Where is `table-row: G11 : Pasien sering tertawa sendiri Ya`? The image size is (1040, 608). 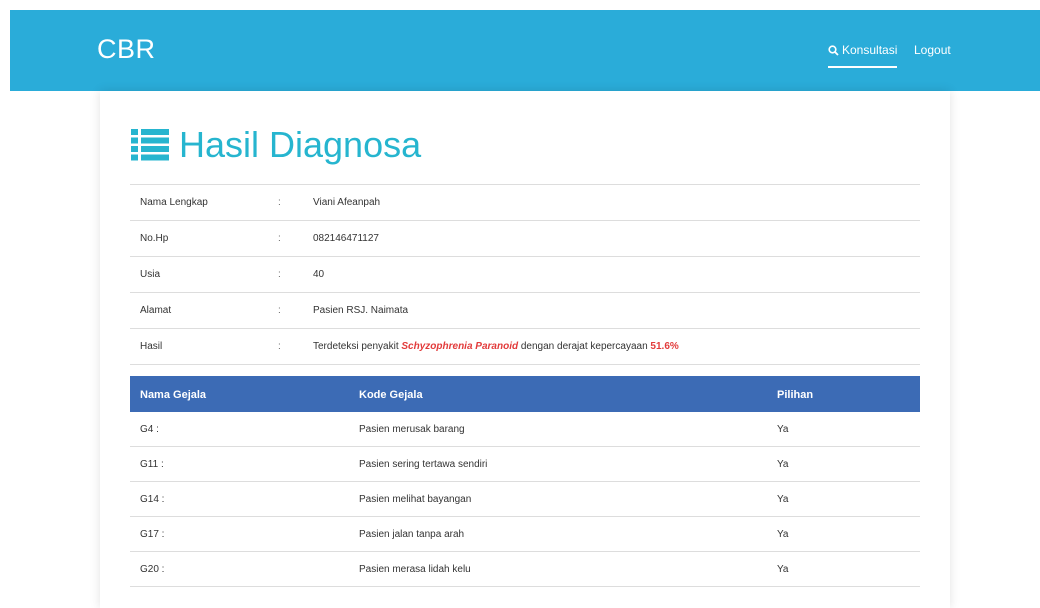
table-row: G11 : Pasien sering tertawa sendiri Ya is located at coordinates (525, 464).